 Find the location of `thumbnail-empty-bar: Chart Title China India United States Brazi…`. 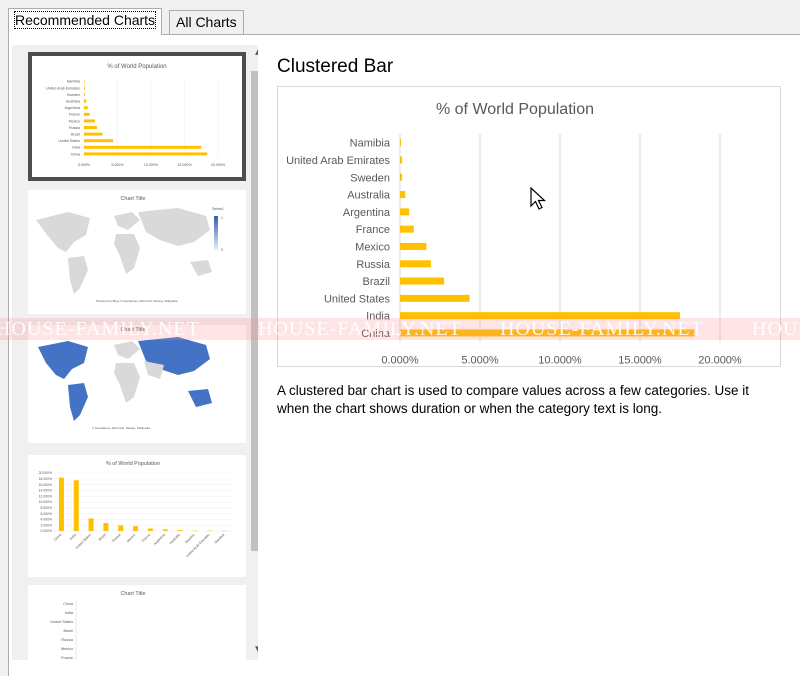

thumbnail-empty-bar: Chart Title China India United States Brazi… is located at coordinates (137, 622).